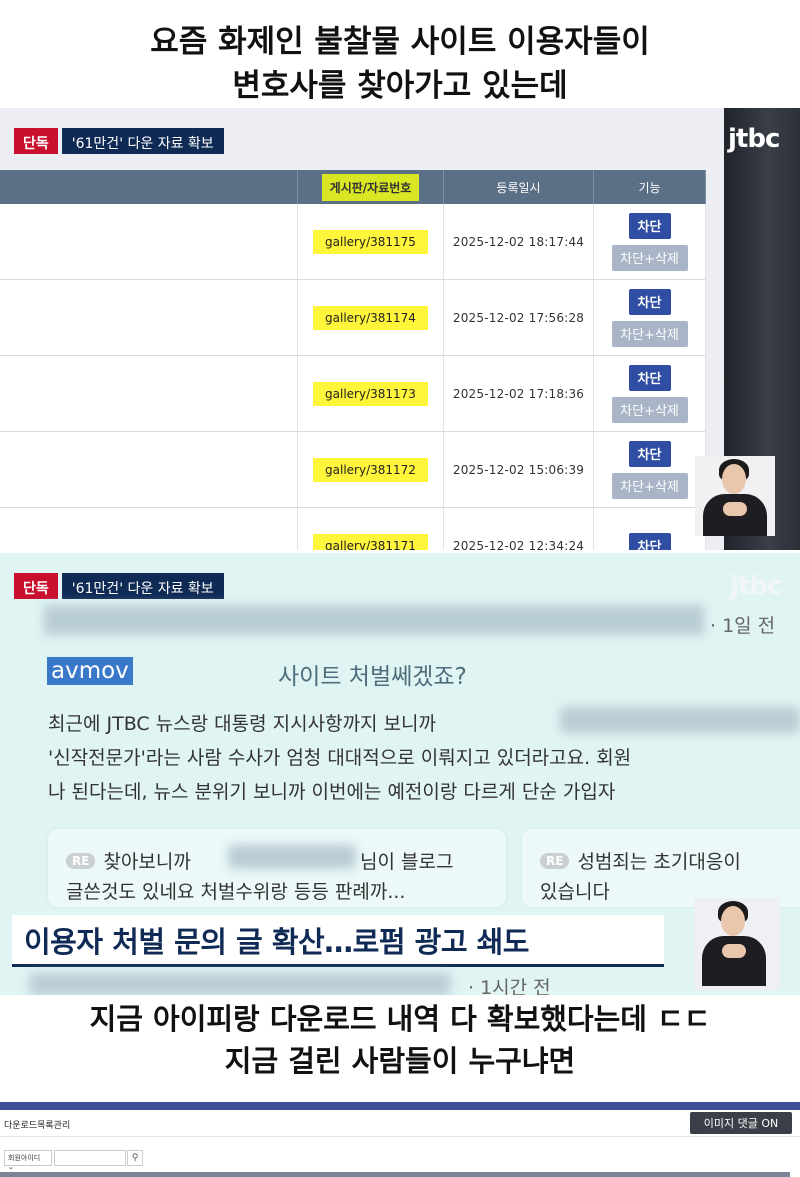 This screenshot has height=1177, width=800. Describe the element at coordinates (276, 941) in the screenshot. I see `lower-third-text: 이용자 처벌 문의 글 확산…로펌 광고 쇄도` at that location.